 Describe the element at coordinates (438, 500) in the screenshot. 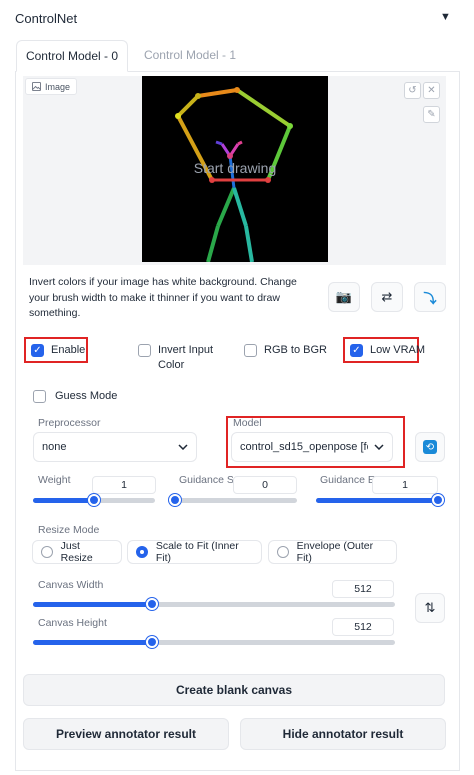

I see `guidance-end-slider-handle` at that location.